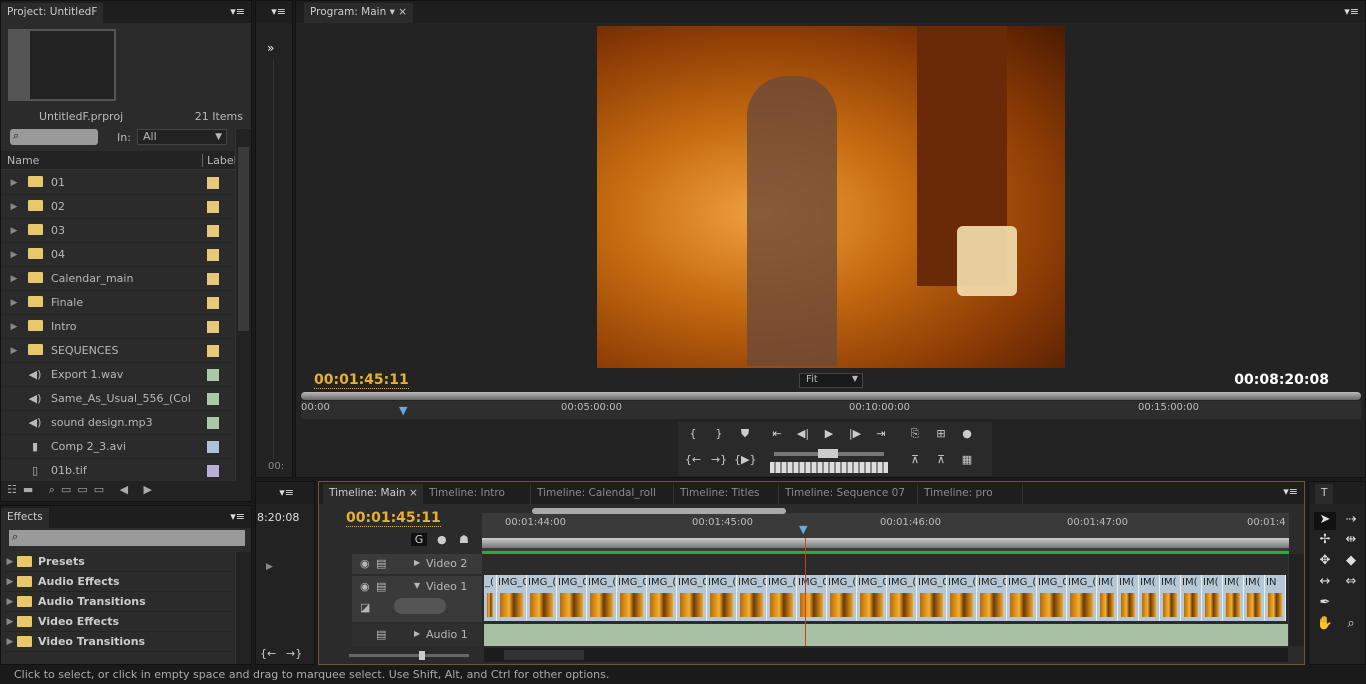 The height and width of the screenshot is (684, 1366). I want to click on razor-tool: ◆, so click(1351, 562).